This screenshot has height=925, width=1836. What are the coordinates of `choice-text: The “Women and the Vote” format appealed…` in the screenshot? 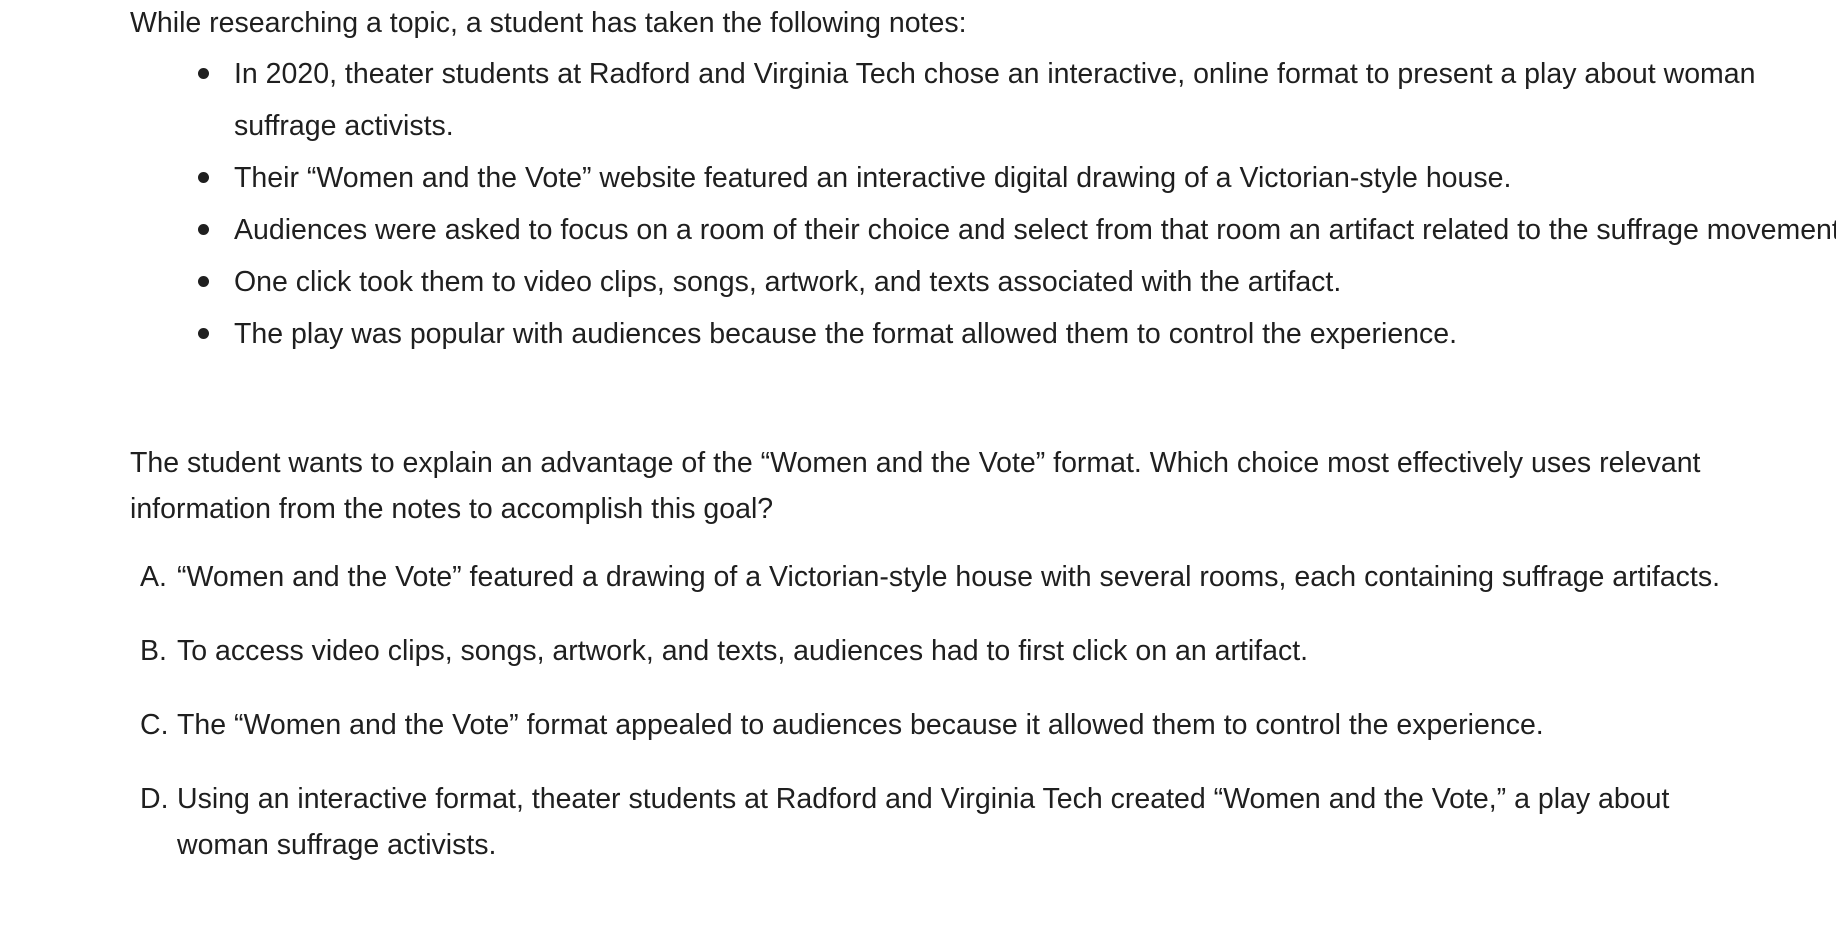 It's located at (860, 725).